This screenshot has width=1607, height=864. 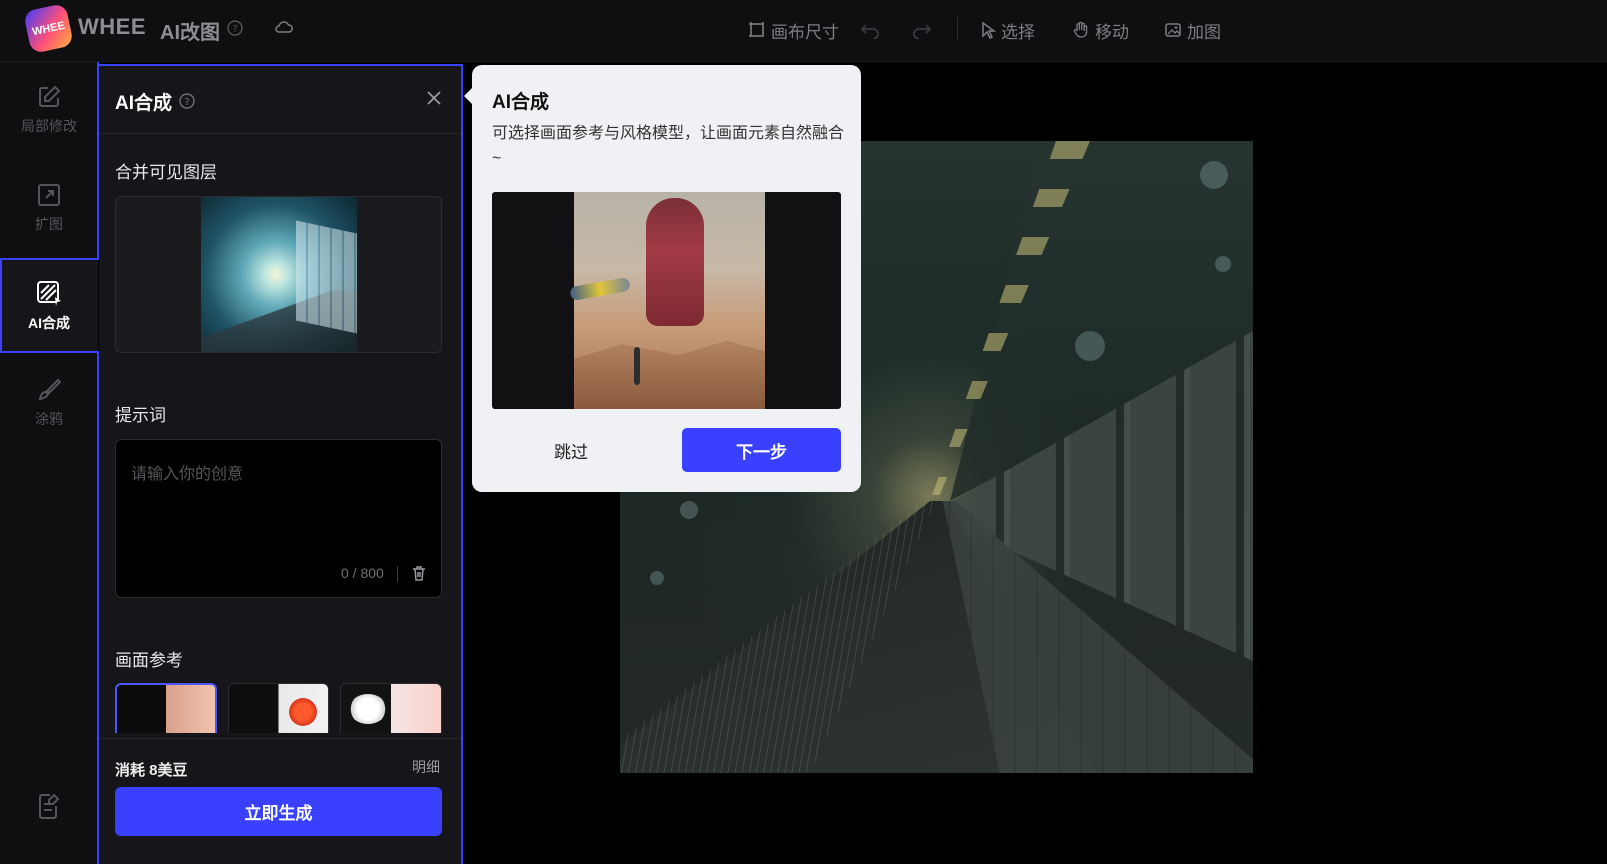 What do you see at coordinates (50, 389) in the screenshot?
I see `brush-icon` at bounding box center [50, 389].